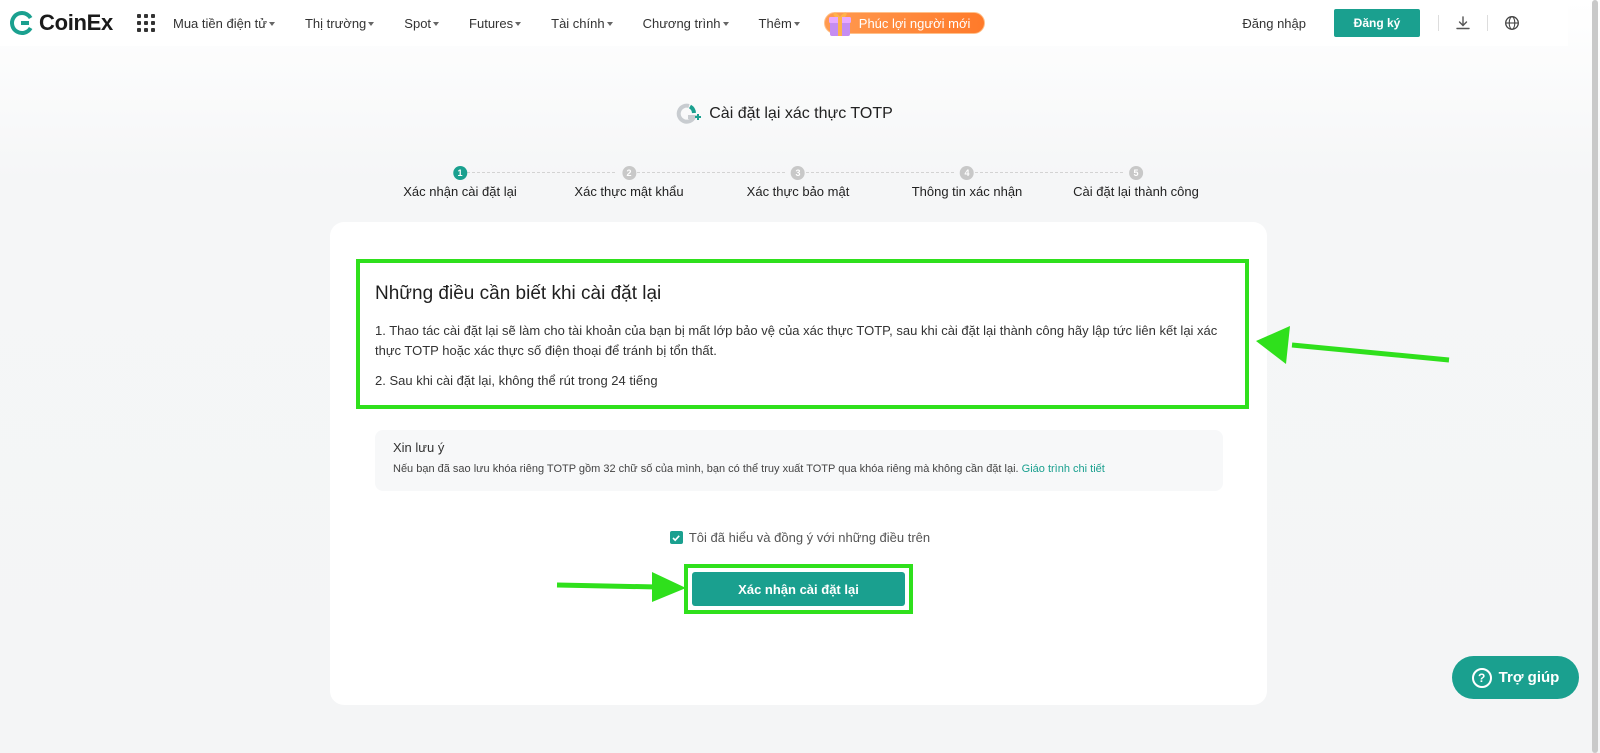 The image size is (1600, 753). What do you see at coordinates (1512, 23) in the screenshot?
I see `globe-icon` at bounding box center [1512, 23].